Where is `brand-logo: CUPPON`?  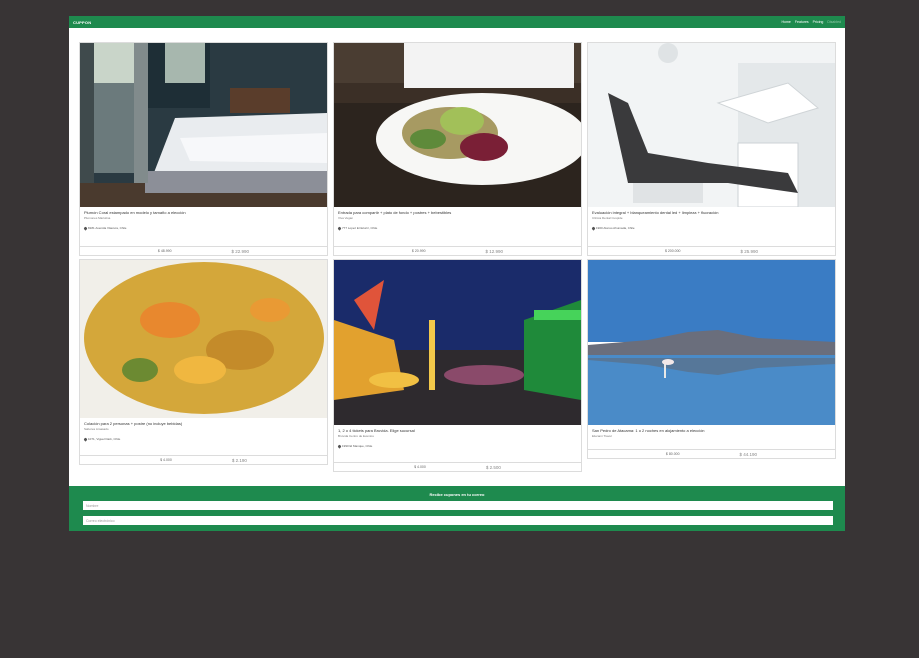
brand-logo: CUPPON is located at coordinates (82, 22).